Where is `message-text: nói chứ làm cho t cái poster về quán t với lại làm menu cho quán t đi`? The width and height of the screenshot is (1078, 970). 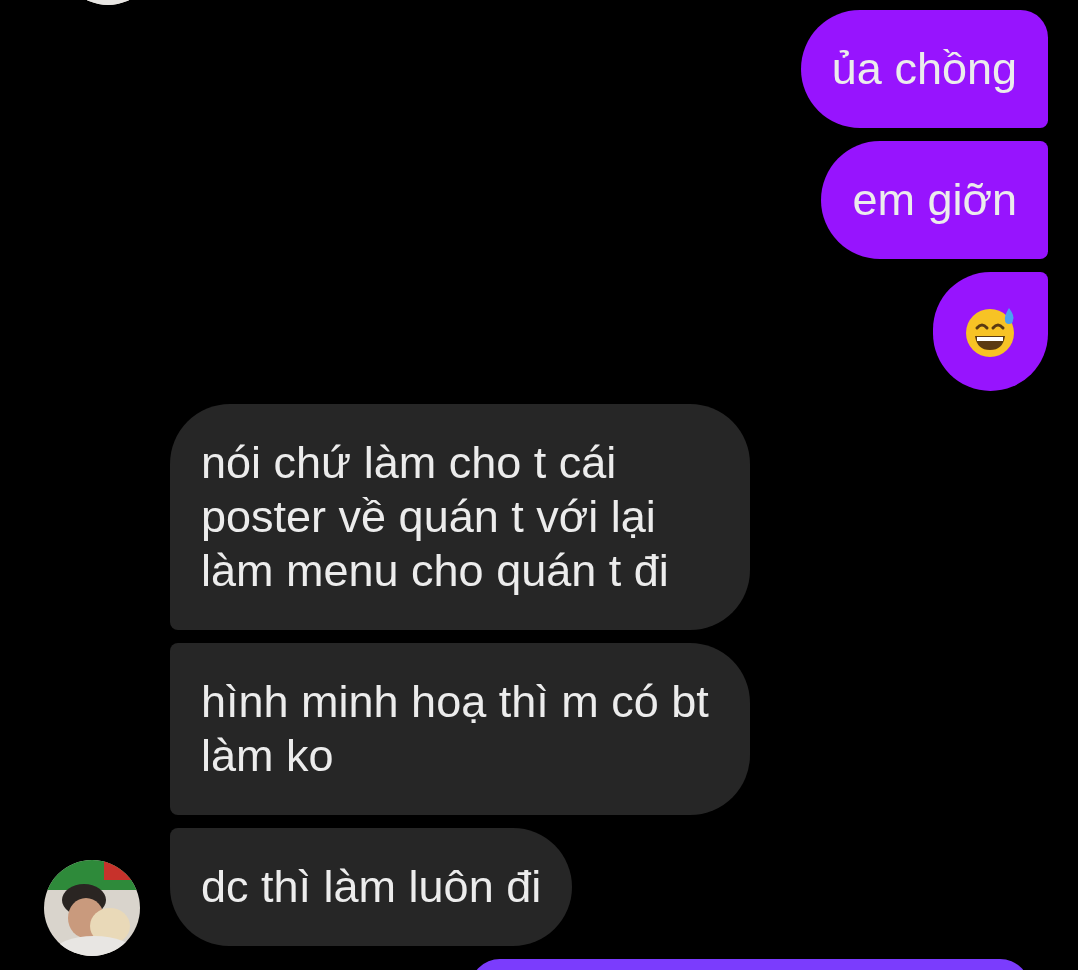 message-text: nói chứ làm cho t cái poster về quán t với lại làm menu cho quán t đi is located at coordinates (435, 517).